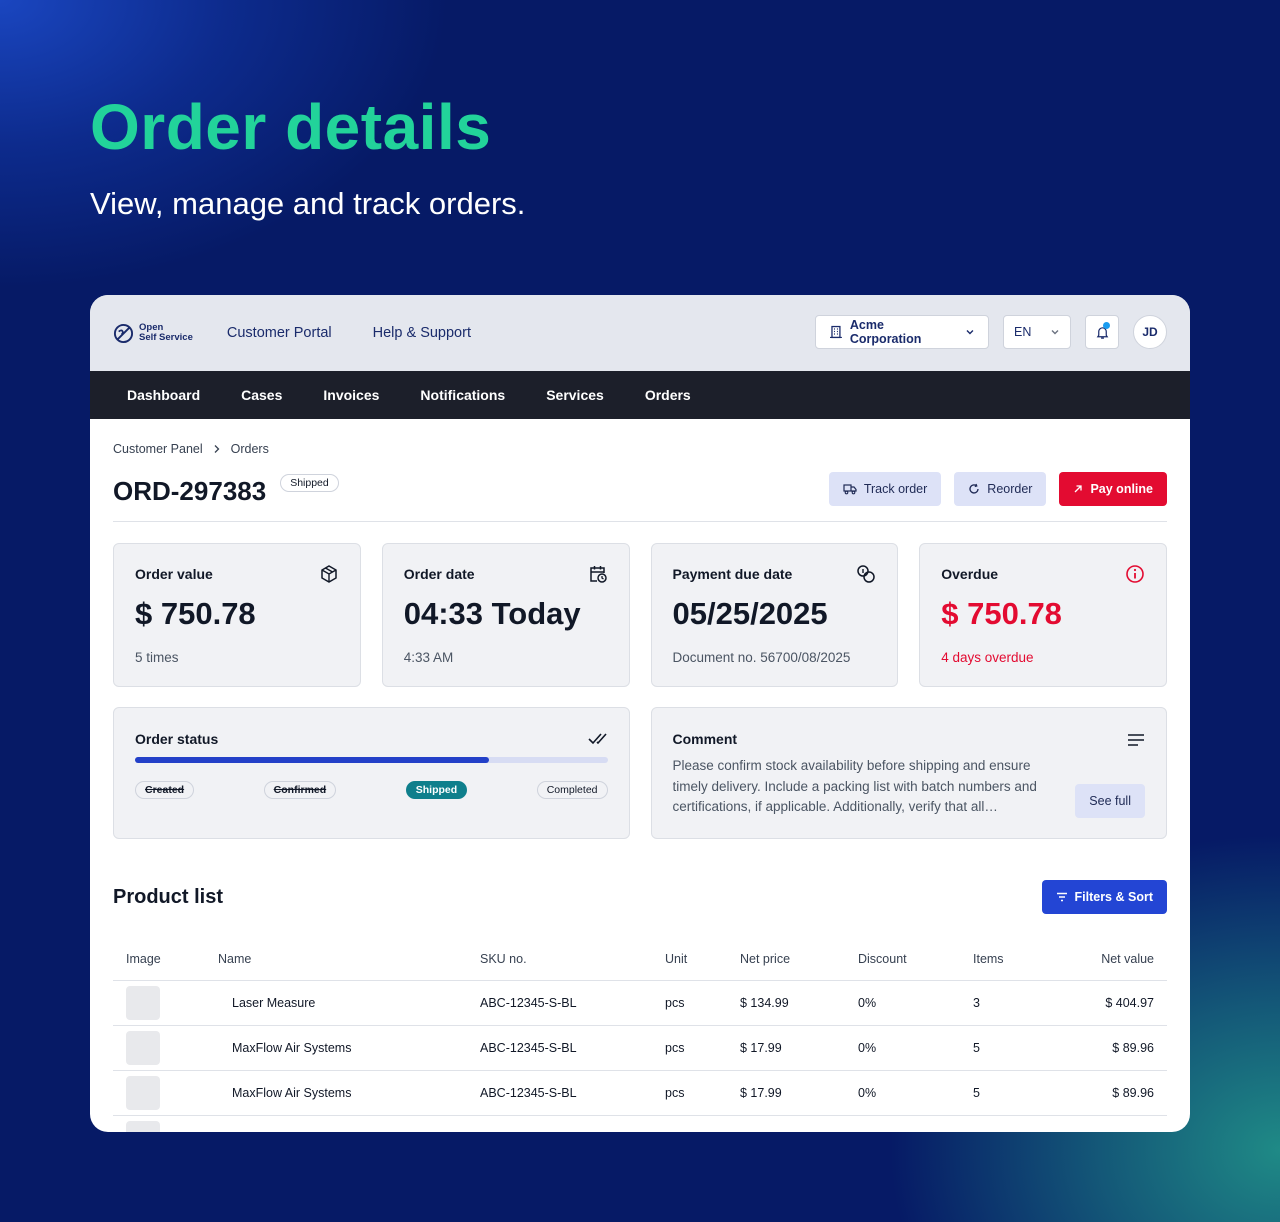  What do you see at coordinates (422, 333) in the screenshot?
I see `link-help-support: Help & Support` at bounding box center [422, 333].